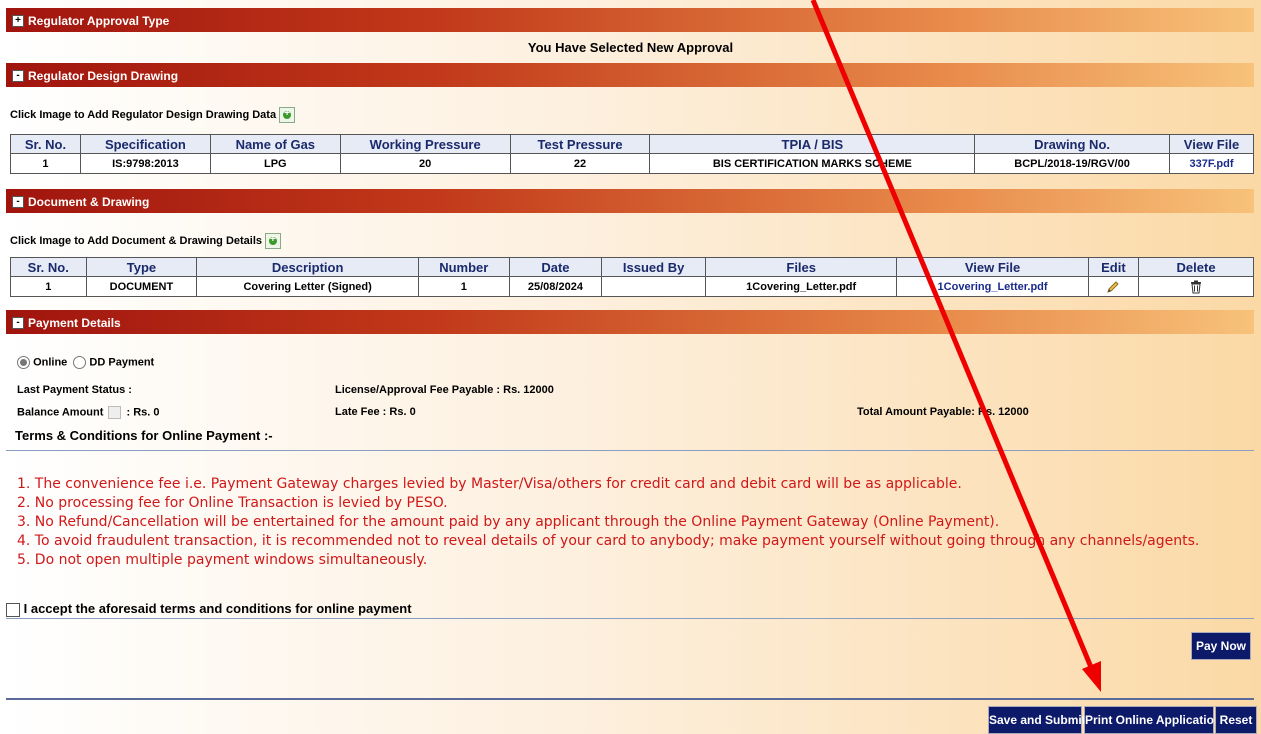 This screenshot has width=1261, height=734. I want to click on print-application-button: Print Online Application, so click(1152, 720).